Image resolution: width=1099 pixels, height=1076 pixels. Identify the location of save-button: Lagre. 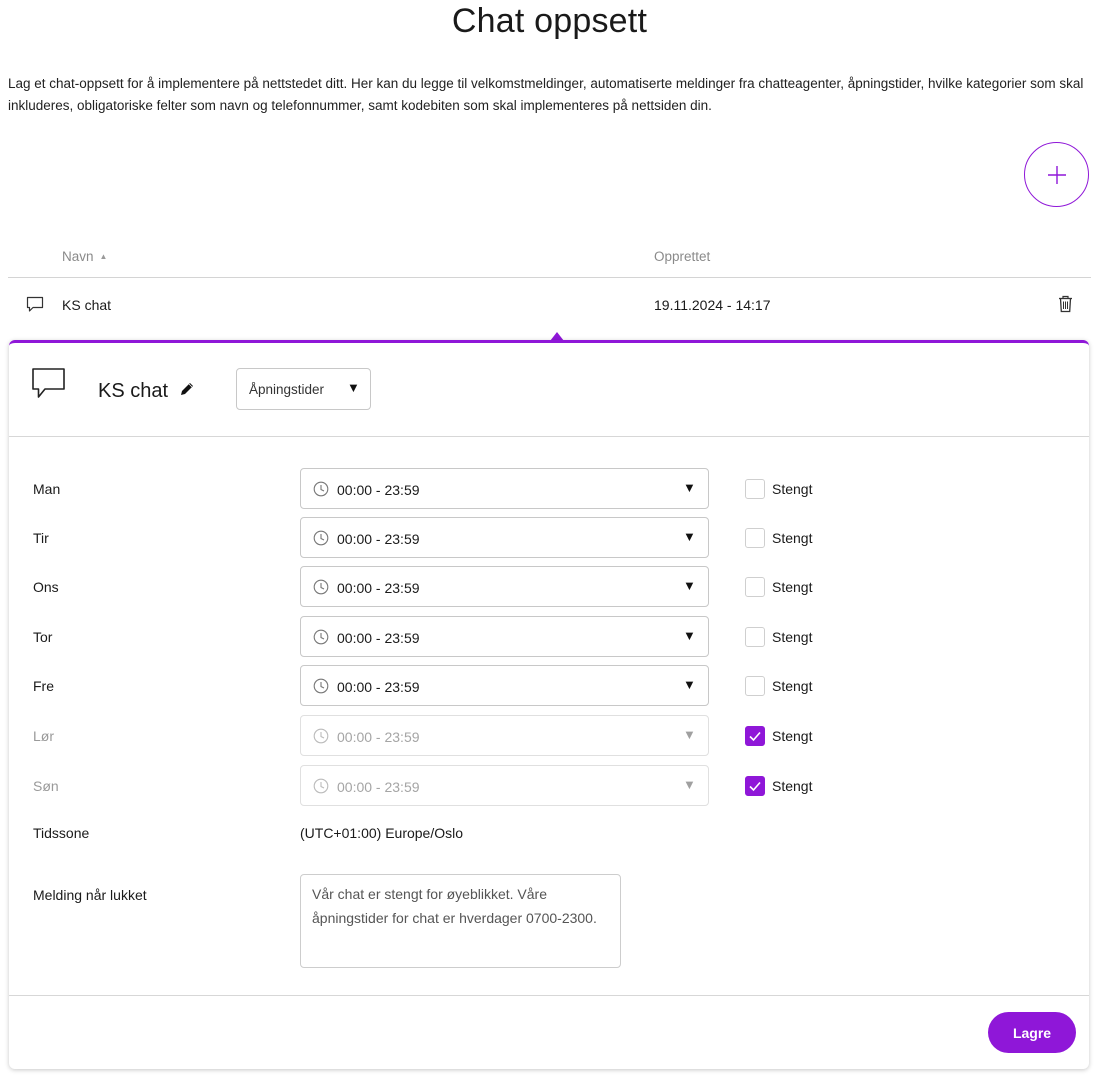
(1032, 1032).